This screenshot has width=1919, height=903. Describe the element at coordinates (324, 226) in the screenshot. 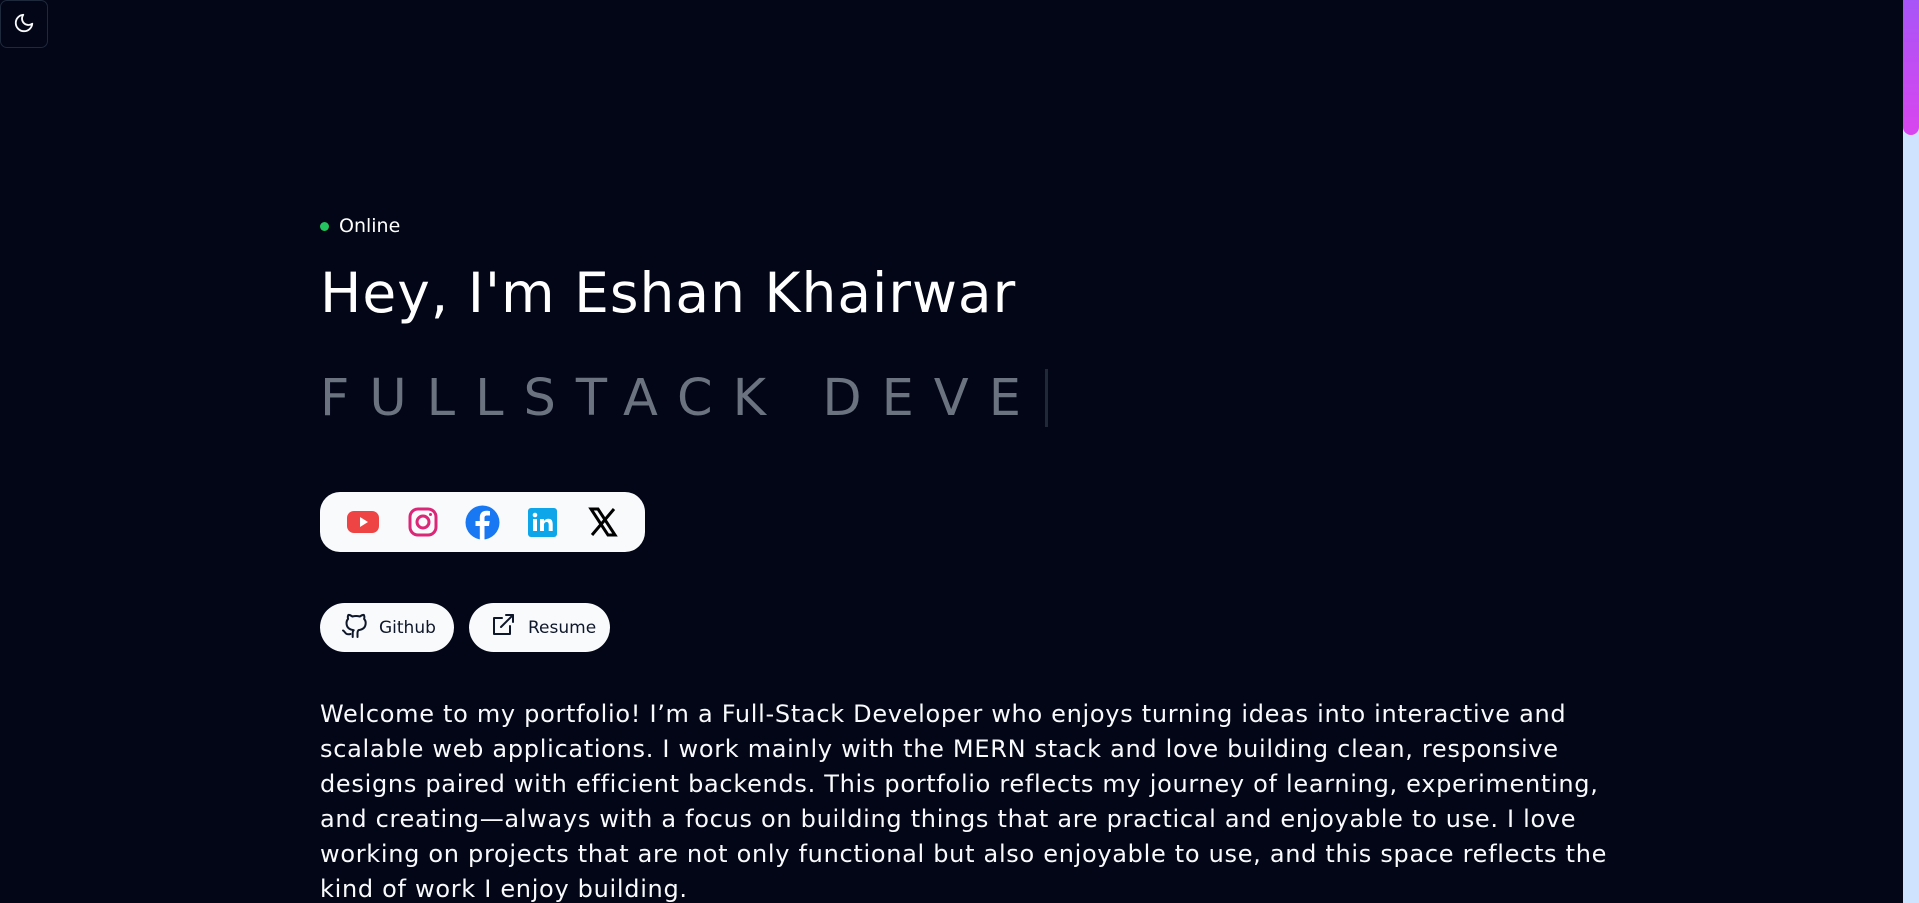

I see `online-dot-icon` at that location.